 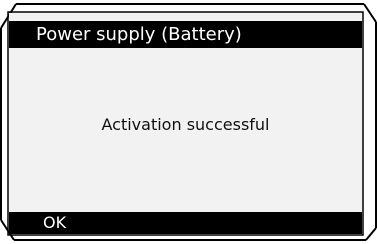 I want to click on status-message: Activation successful, so click(x=185, y=124).